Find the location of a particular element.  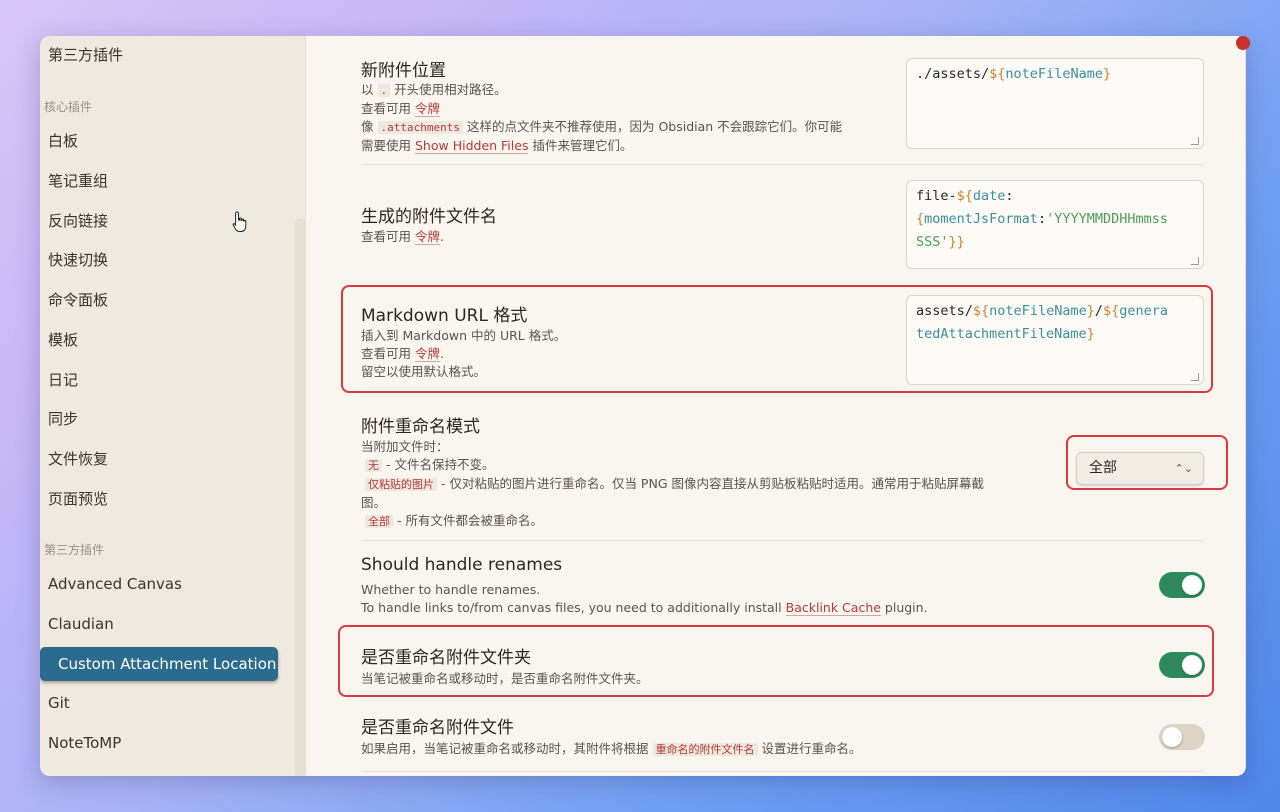

setting-title-handle-renames: Should handle renames is located at coordinates (462, 565).